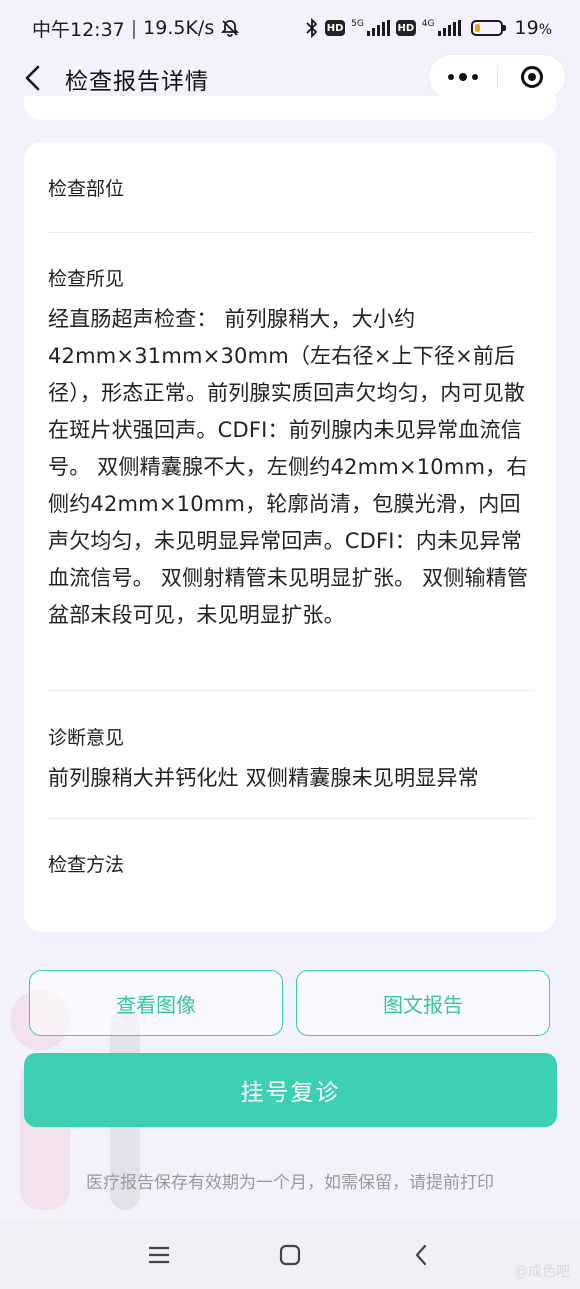 Image resolution: width=580 pixels, height=1289 pixels. Describe the element at coordinates (290, 108) in the screenshot. I see `previous-card-edge` at that location.